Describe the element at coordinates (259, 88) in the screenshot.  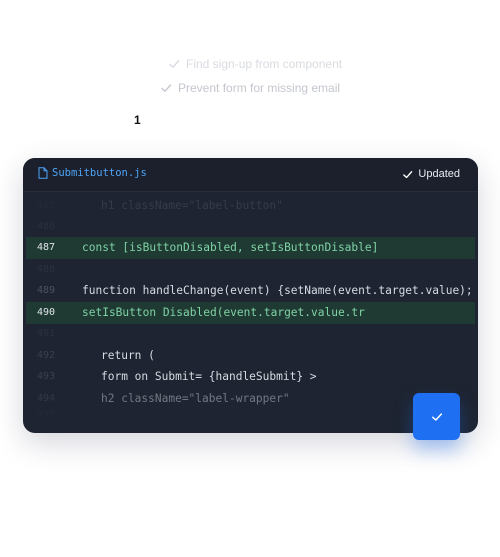
I see `checklist-item-label: Prevent form for missing email` at that location.